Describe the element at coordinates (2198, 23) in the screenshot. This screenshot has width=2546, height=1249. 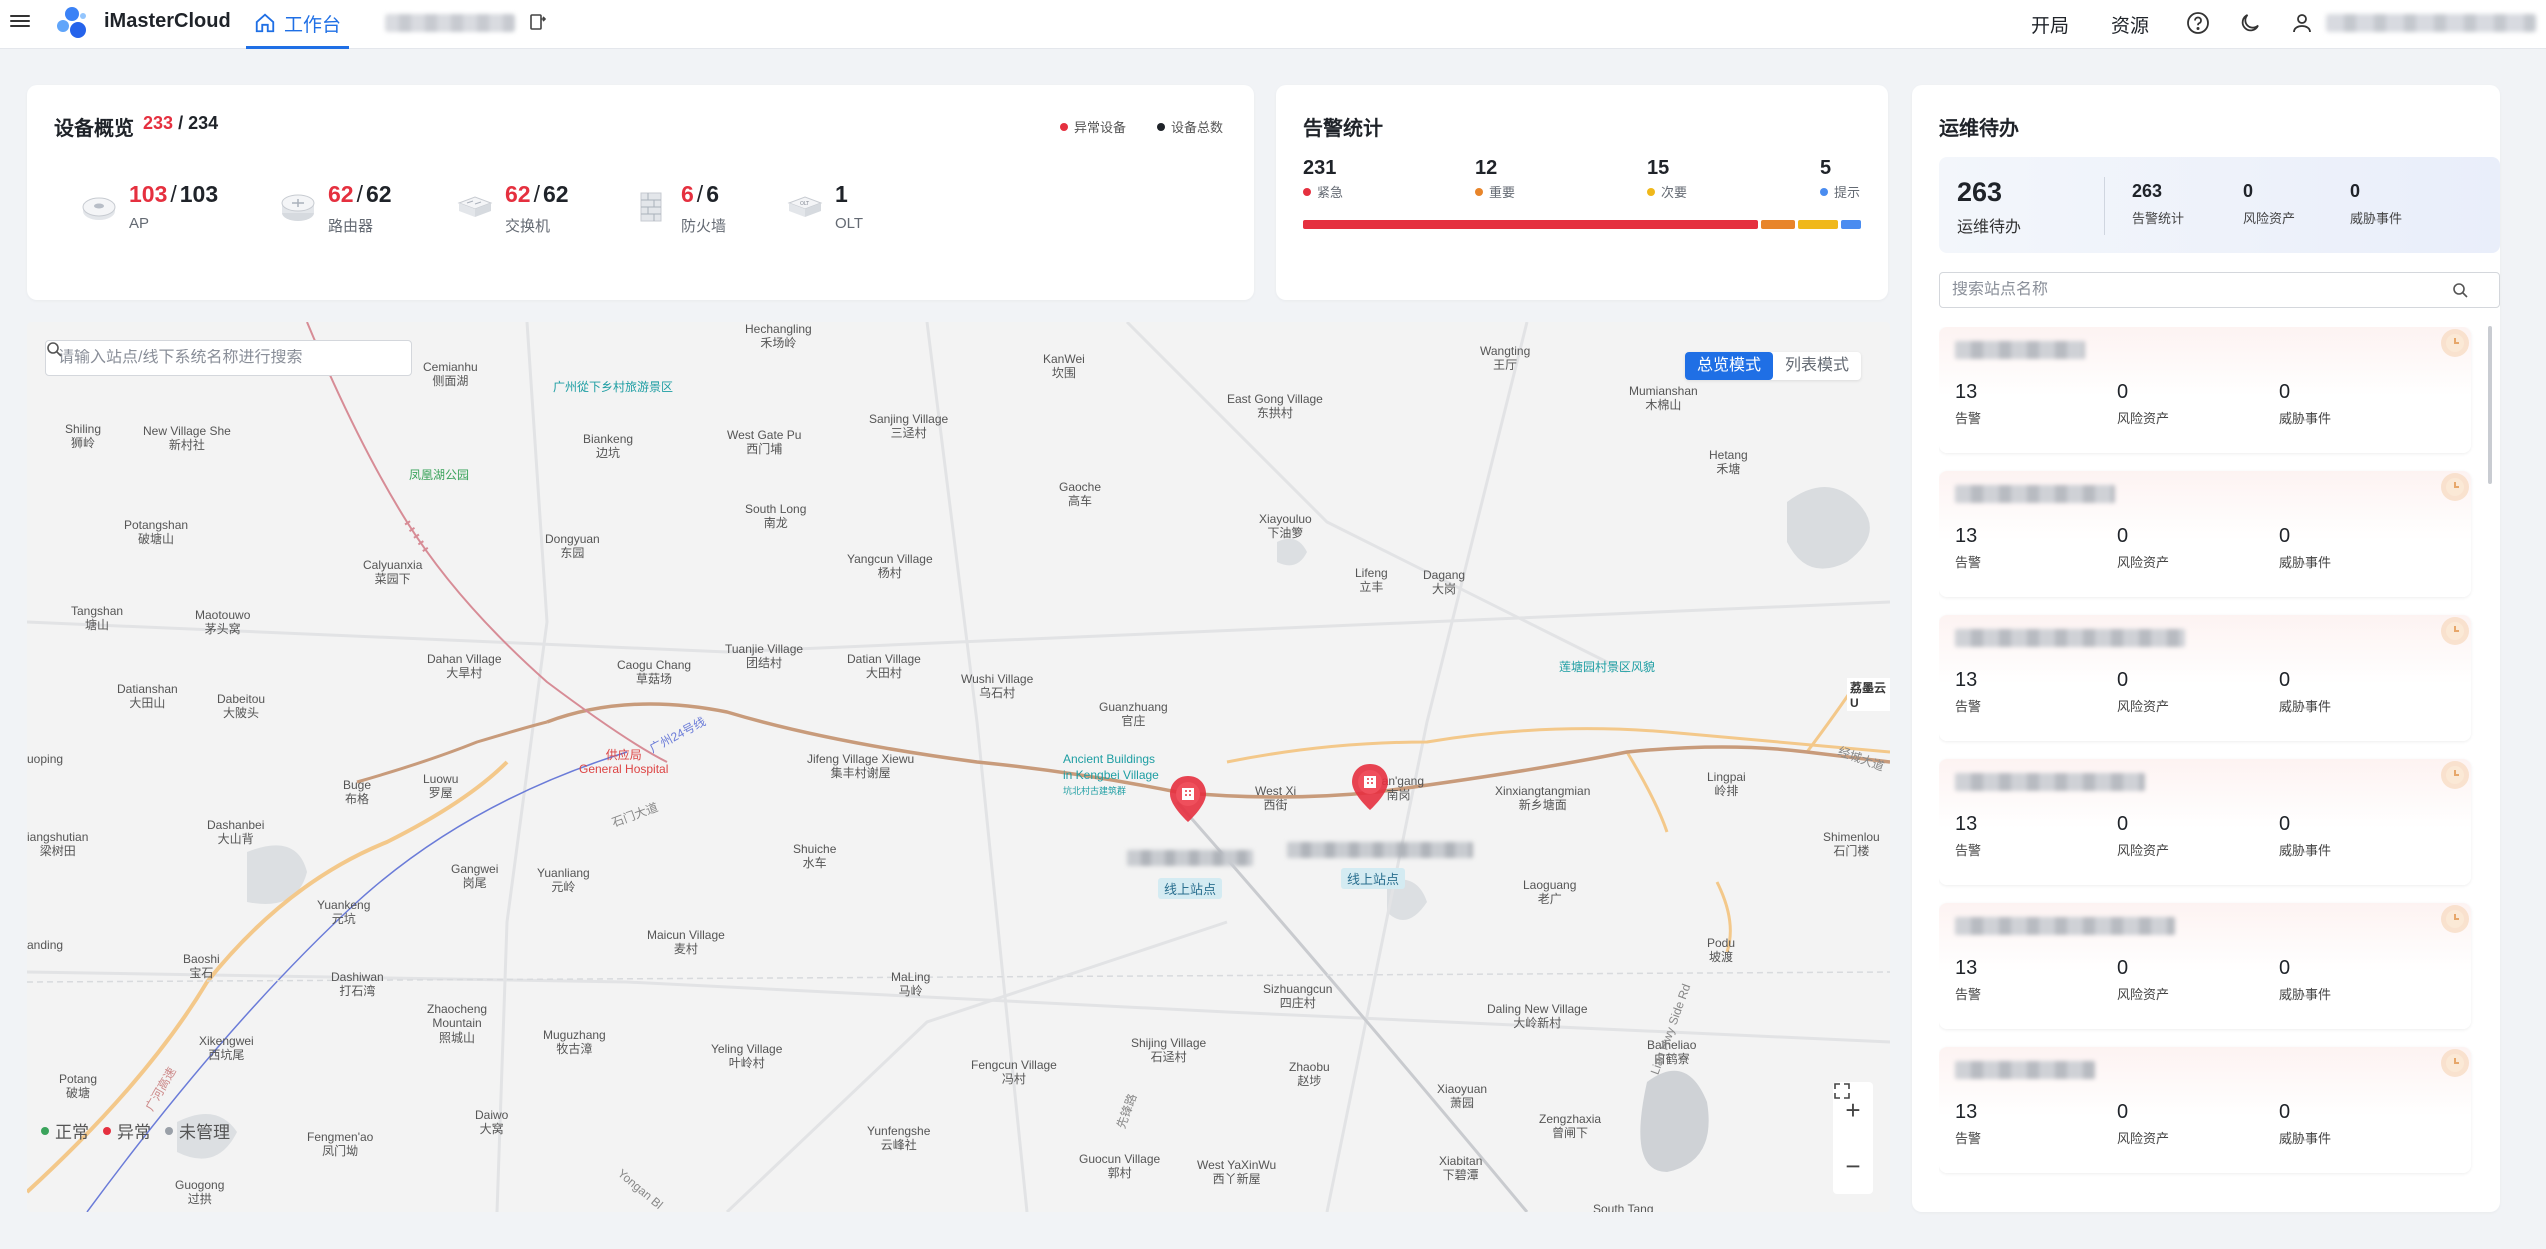
I see `help-icon` at that location.